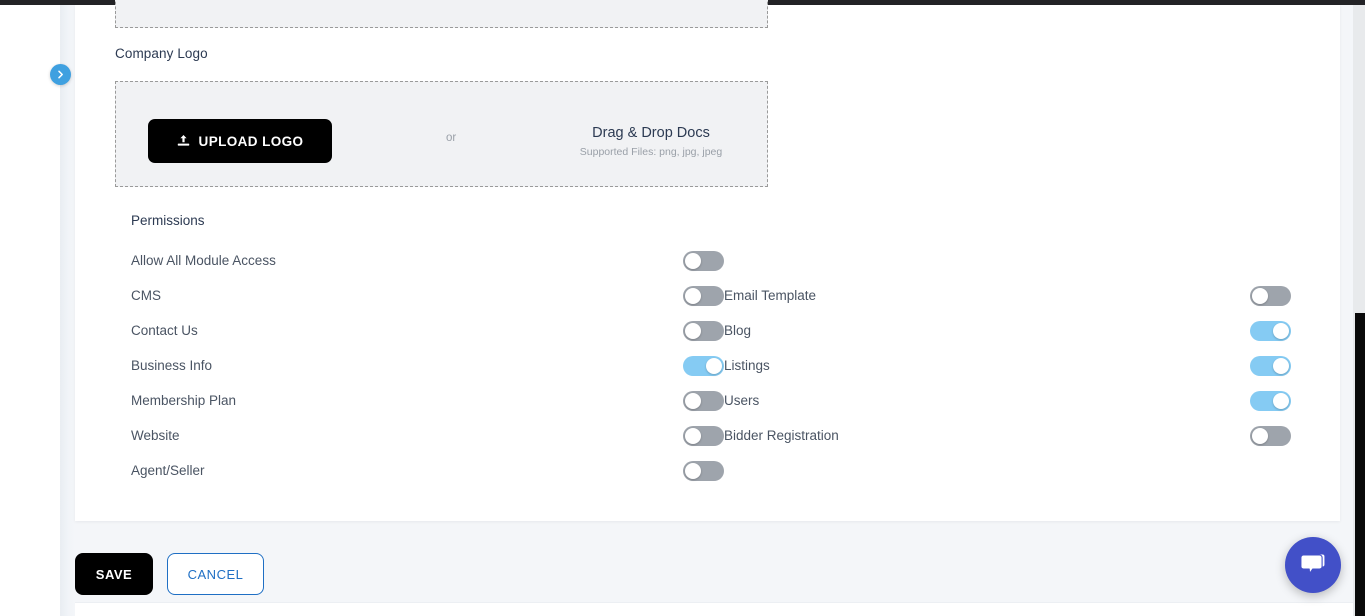  Describe the element at coordinates (168, 220) in the screenshot. I see `permissions-heading: Permissions` at that location.